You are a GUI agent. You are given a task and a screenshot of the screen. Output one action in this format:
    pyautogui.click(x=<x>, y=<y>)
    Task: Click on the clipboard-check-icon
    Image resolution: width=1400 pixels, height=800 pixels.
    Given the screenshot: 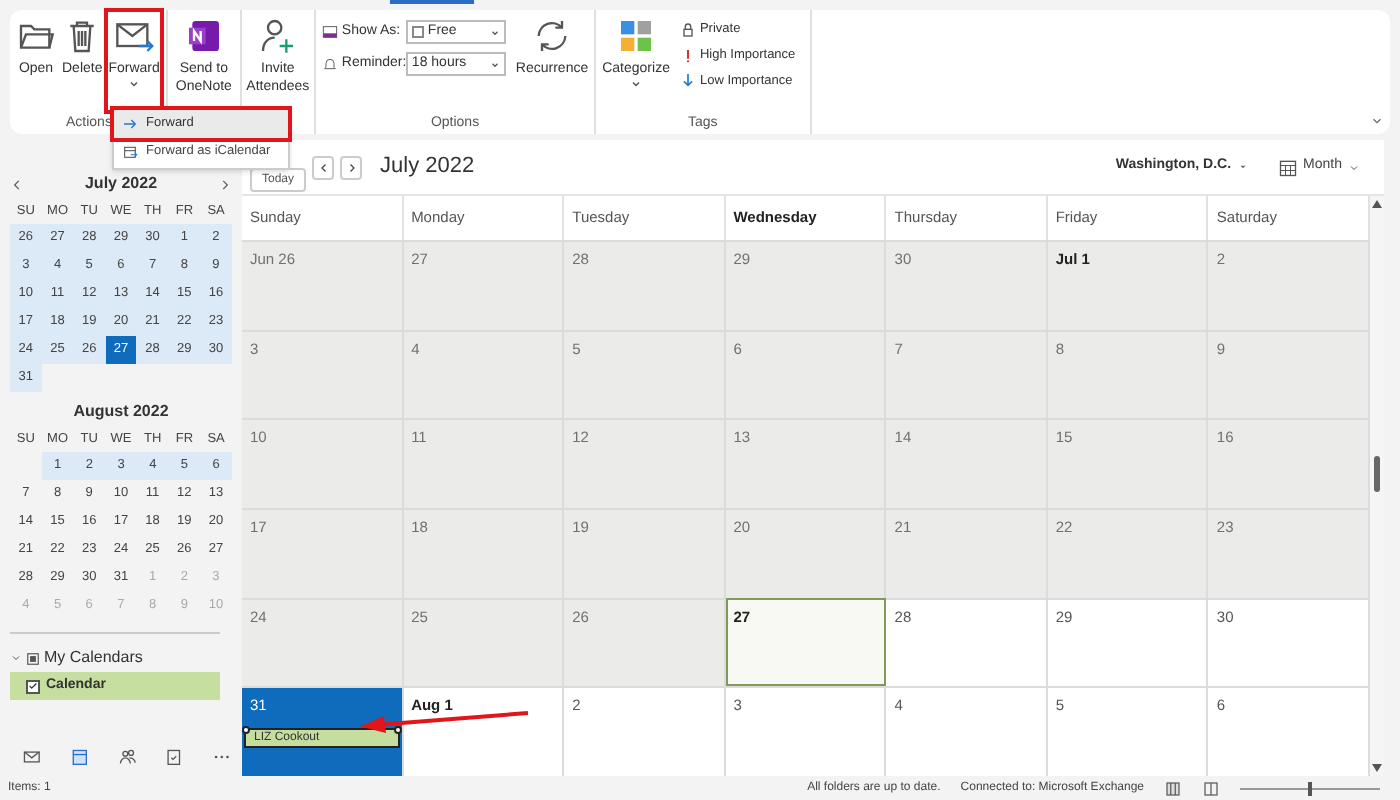 What is the action you would take?
    pyautogui.click(x=174, y=757)
    